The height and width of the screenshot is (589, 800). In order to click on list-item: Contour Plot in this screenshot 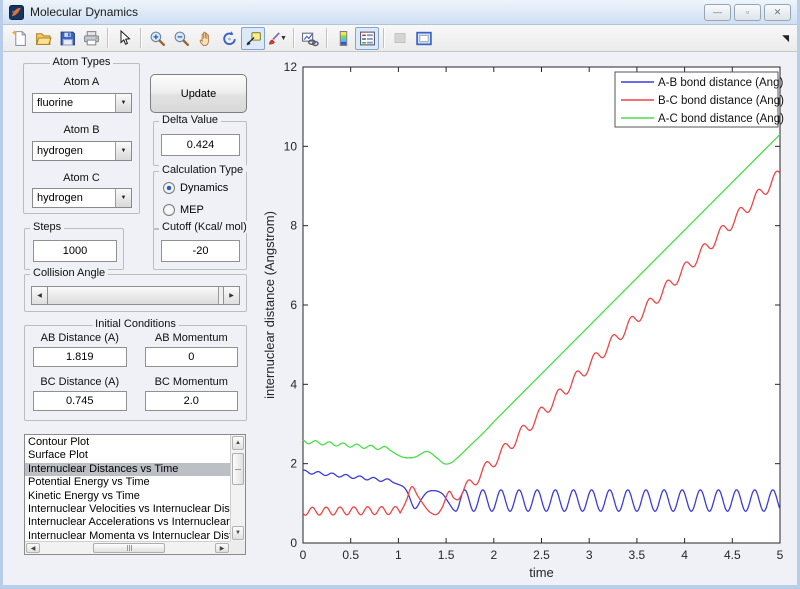, I will do `click(127, 442)`.